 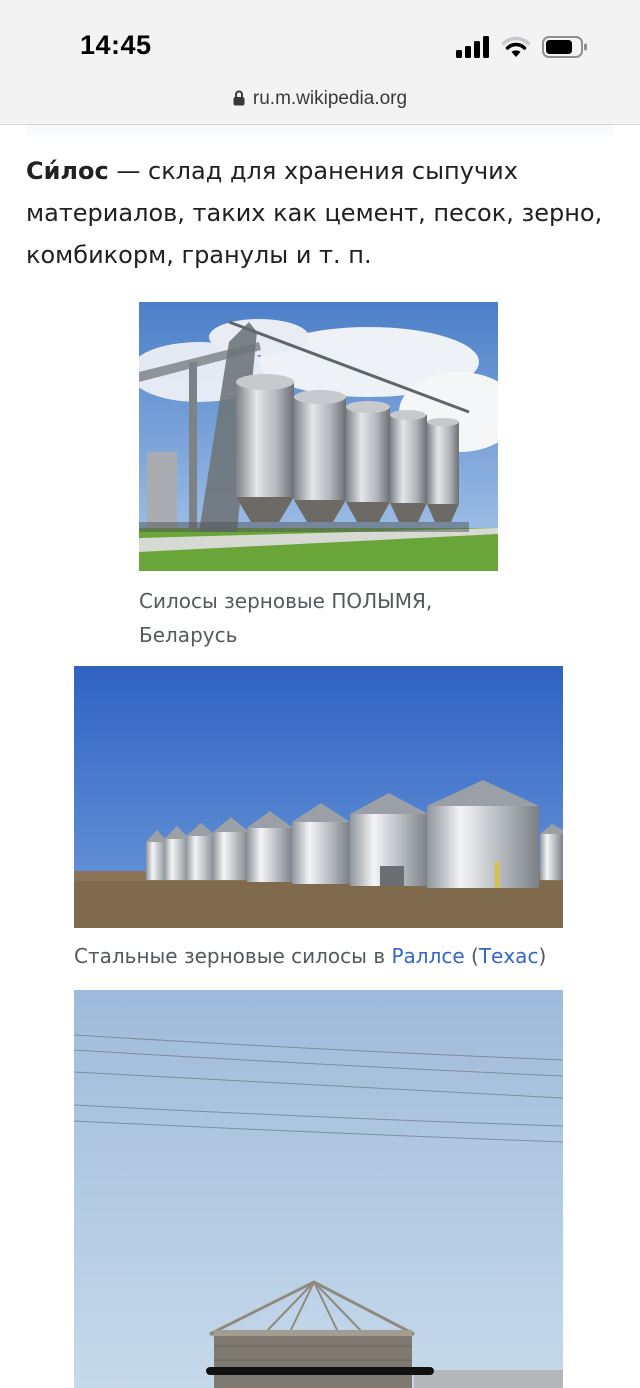 I want to click on link-texas: Техас, so click(x=509, y=956).